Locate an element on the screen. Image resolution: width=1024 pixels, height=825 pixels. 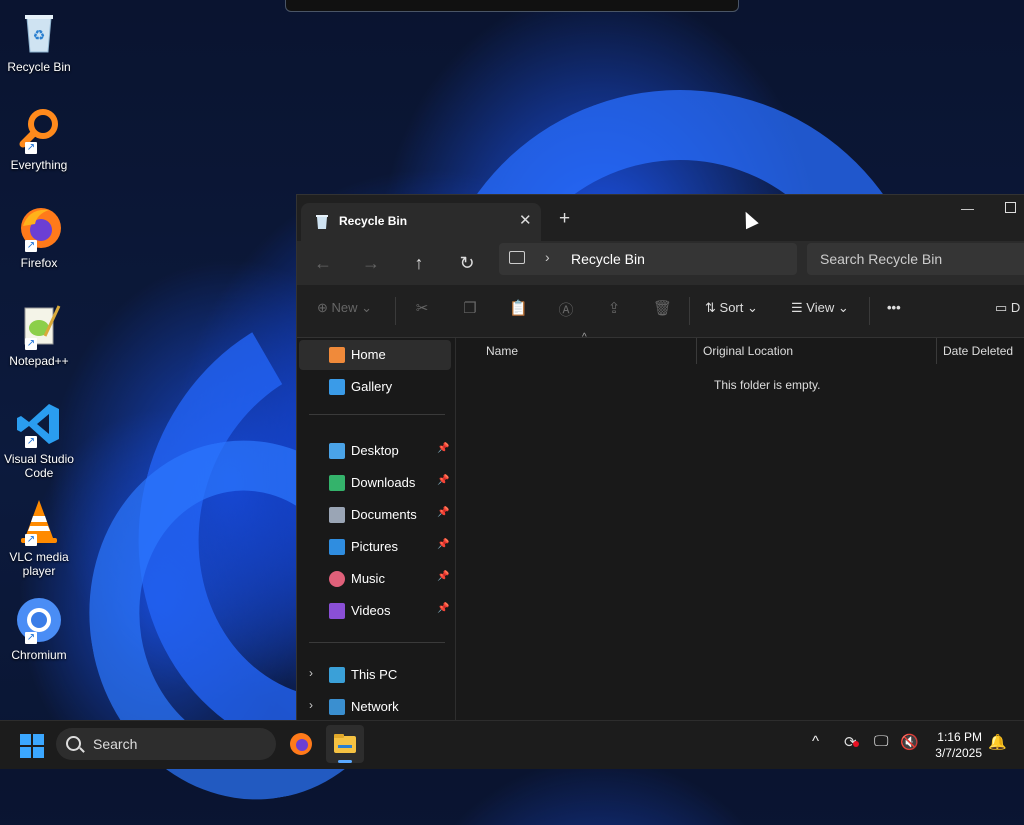
sort-caret-icon: ^ is located at coordinates (584, 337).